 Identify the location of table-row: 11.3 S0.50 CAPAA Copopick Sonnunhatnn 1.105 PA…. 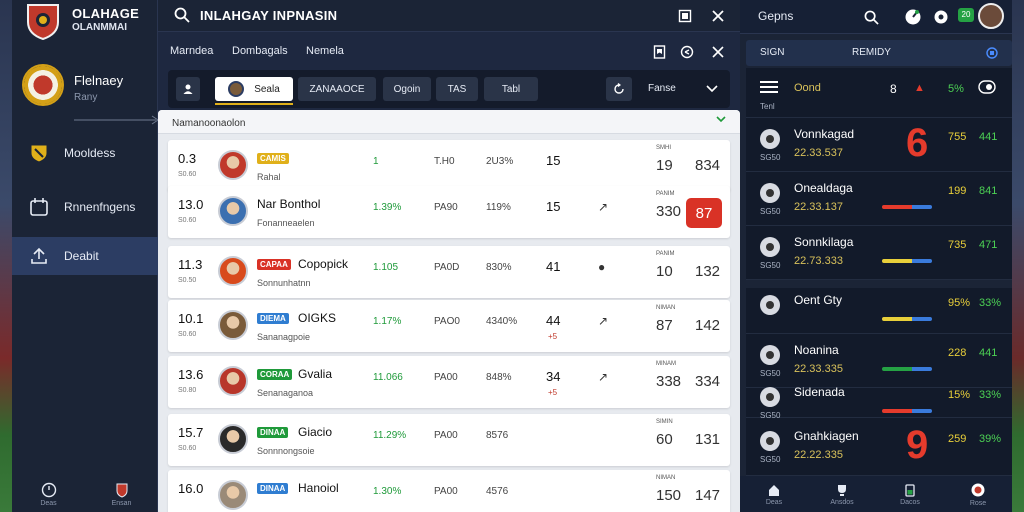
(449, 272).